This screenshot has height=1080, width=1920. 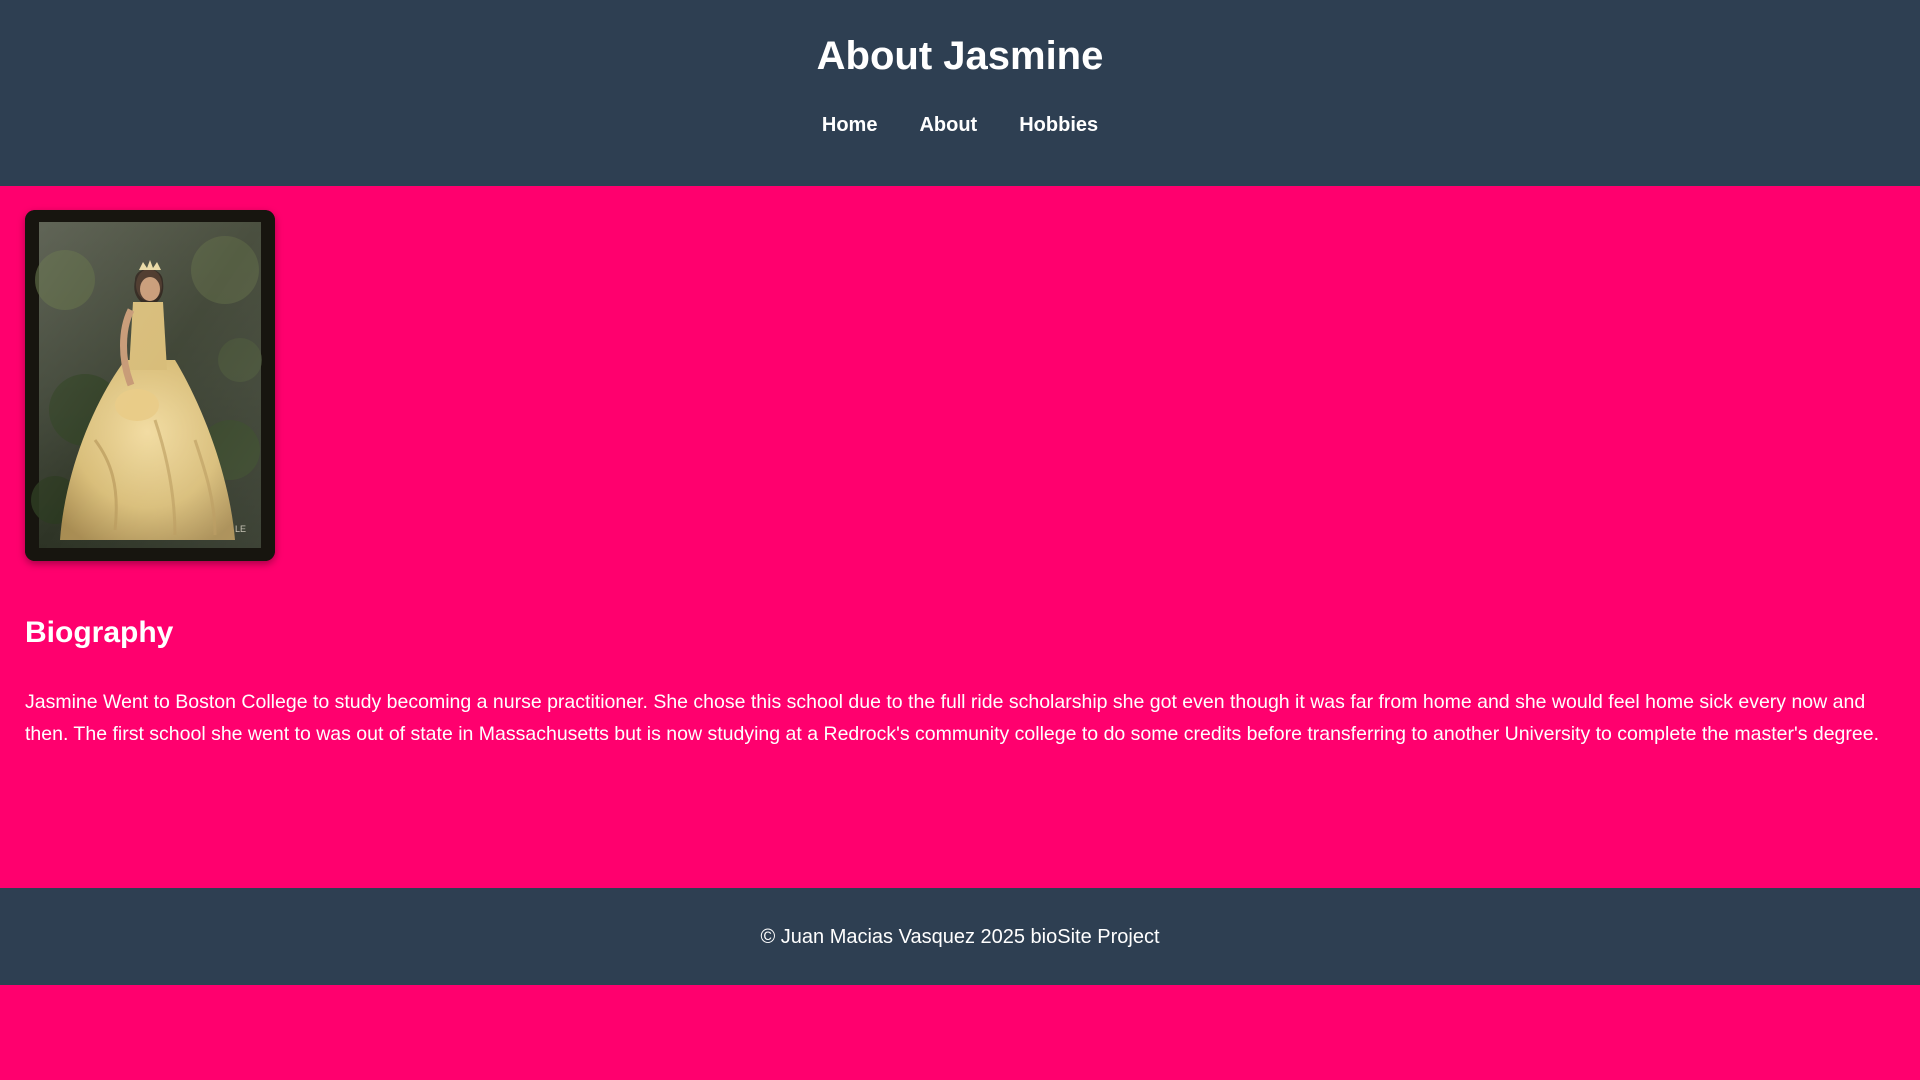 What do you see at coordinates (850, 125) in the screenshot?
I see `nav-link-home: Home` at bounding box center [850, 125].